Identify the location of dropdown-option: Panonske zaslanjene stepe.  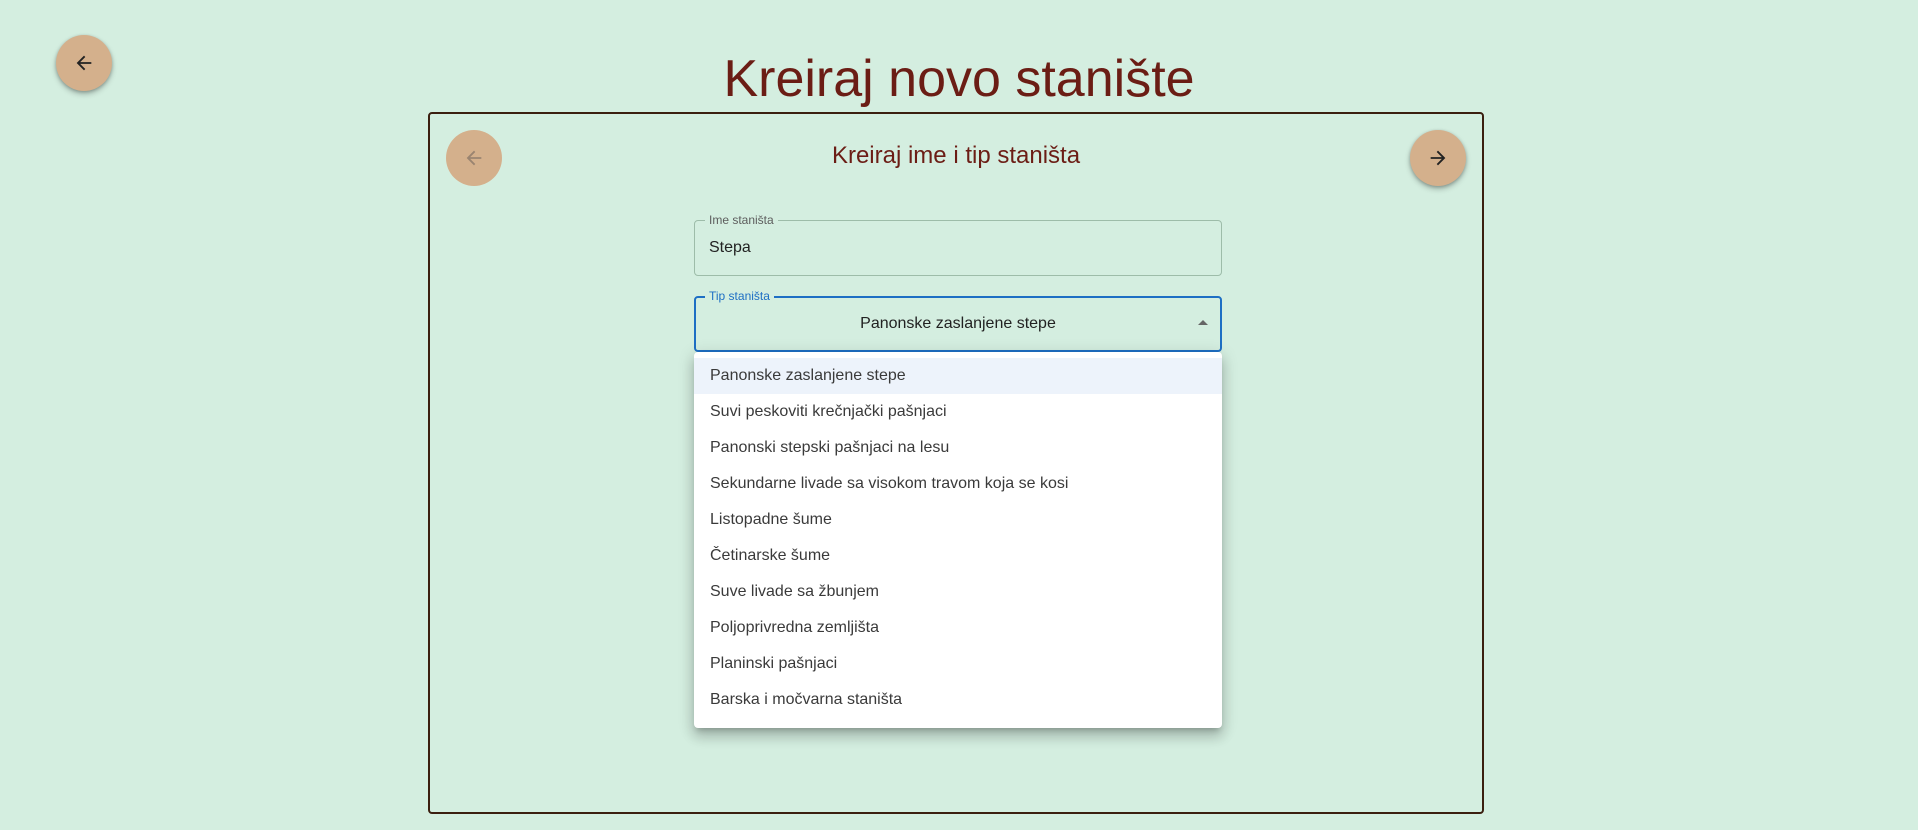
(958, 376).